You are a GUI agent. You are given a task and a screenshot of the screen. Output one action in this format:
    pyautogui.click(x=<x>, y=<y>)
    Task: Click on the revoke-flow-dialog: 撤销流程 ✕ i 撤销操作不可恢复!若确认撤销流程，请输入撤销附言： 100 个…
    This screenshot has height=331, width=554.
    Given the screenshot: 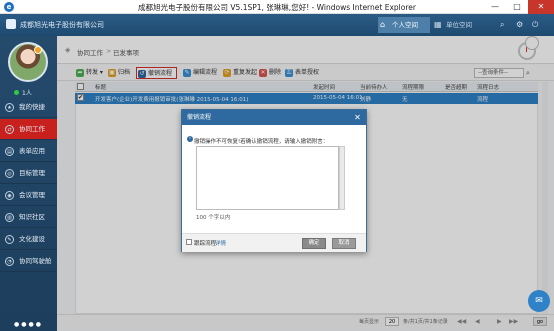 What is the action you would take?
    pyautogui.click(x=274, y=180)
    